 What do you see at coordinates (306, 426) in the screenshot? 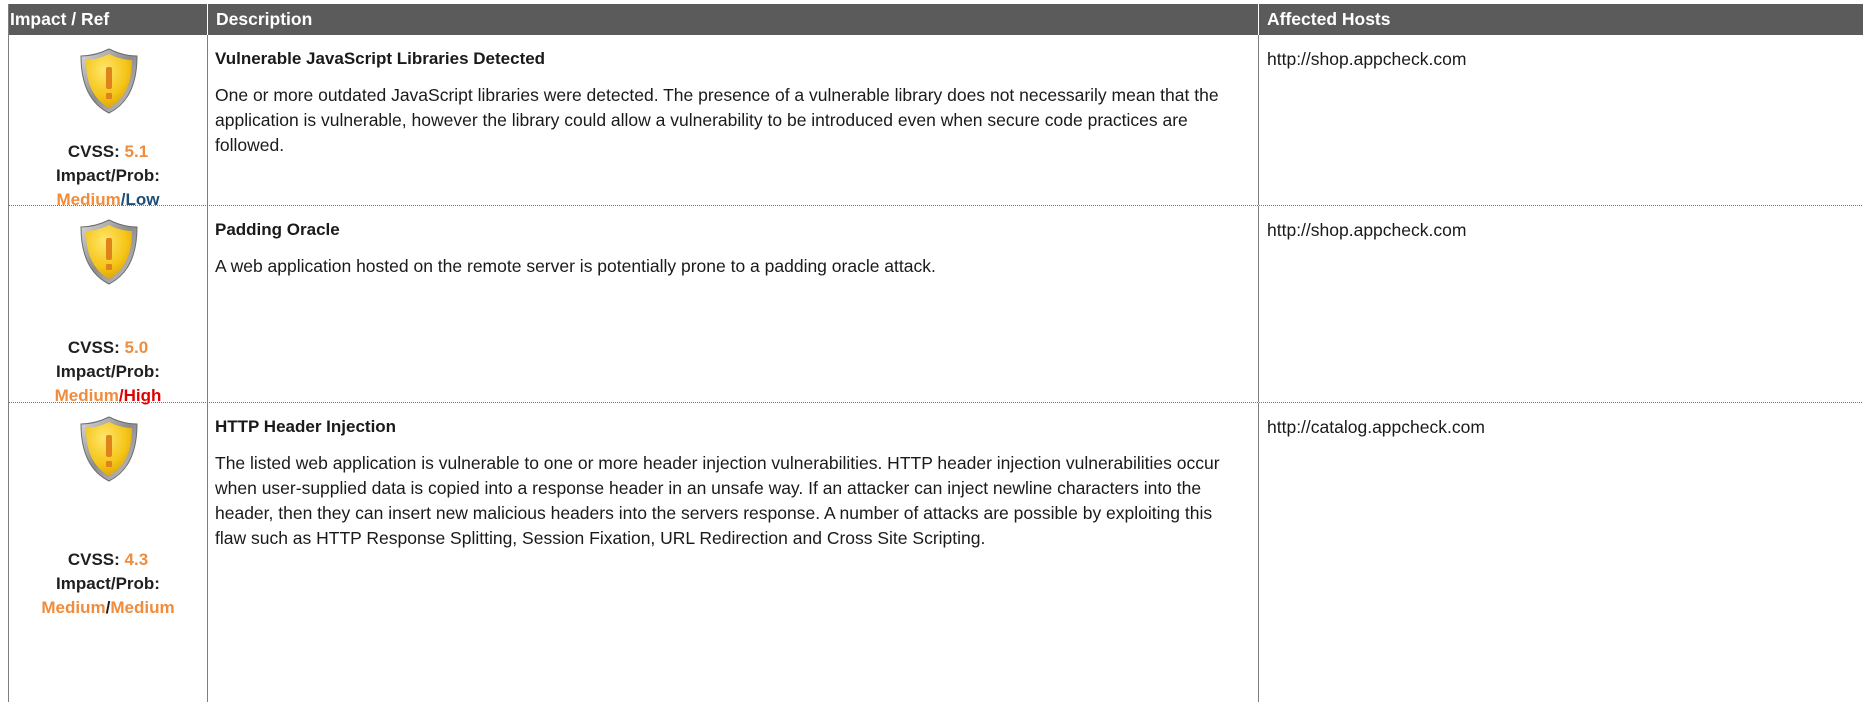
I see `finding-title: HTTP Header Injection` at bounding box center [306, 426].